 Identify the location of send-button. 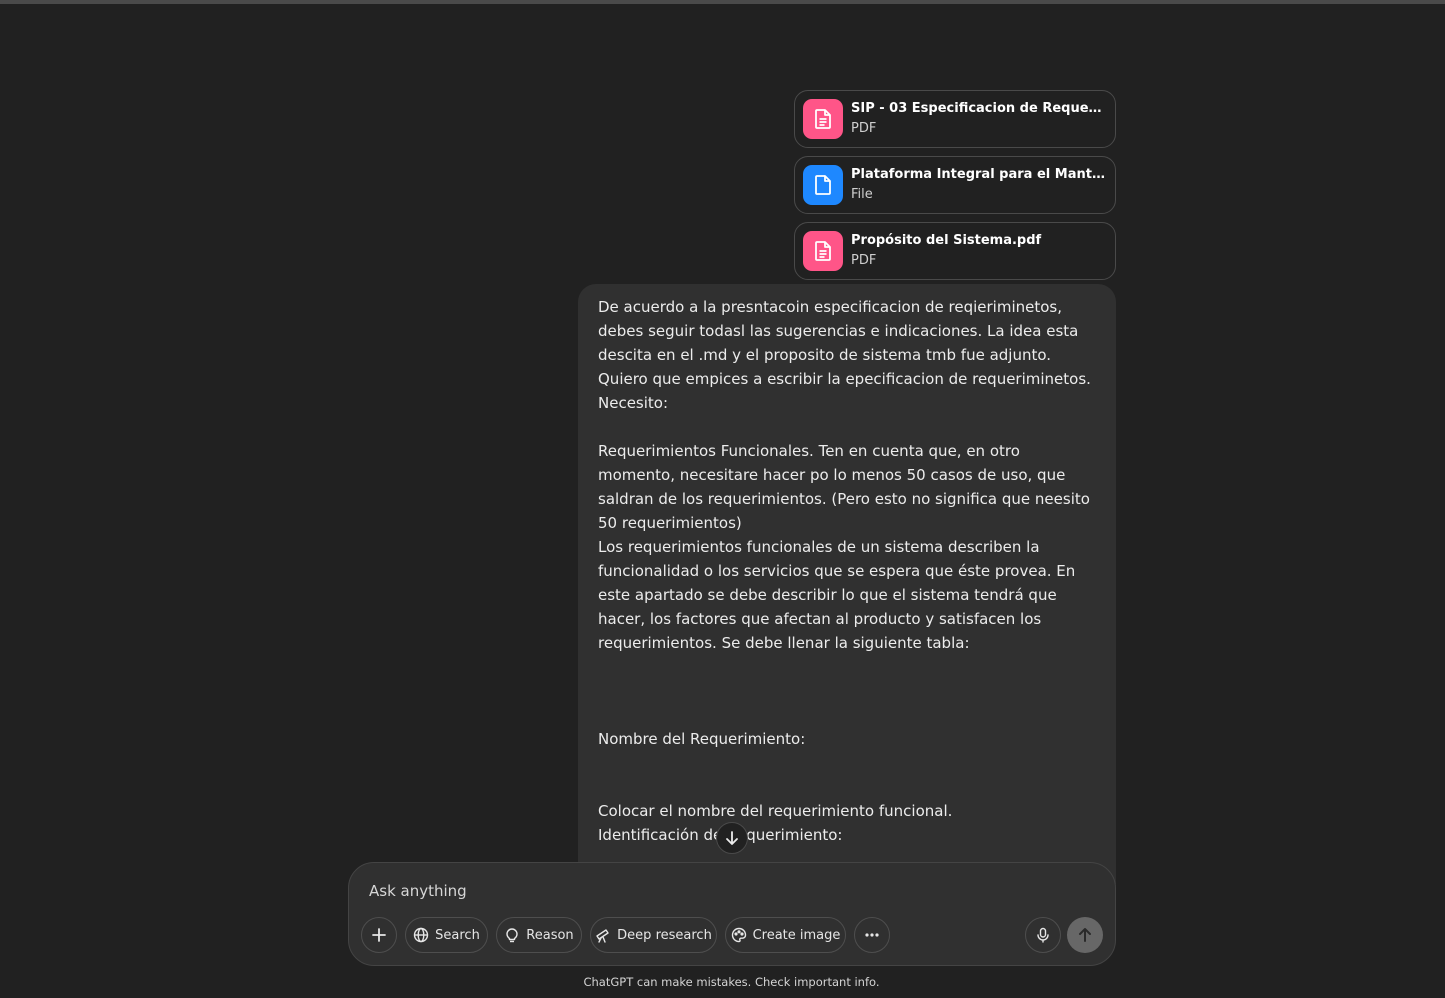
(1085, 935).